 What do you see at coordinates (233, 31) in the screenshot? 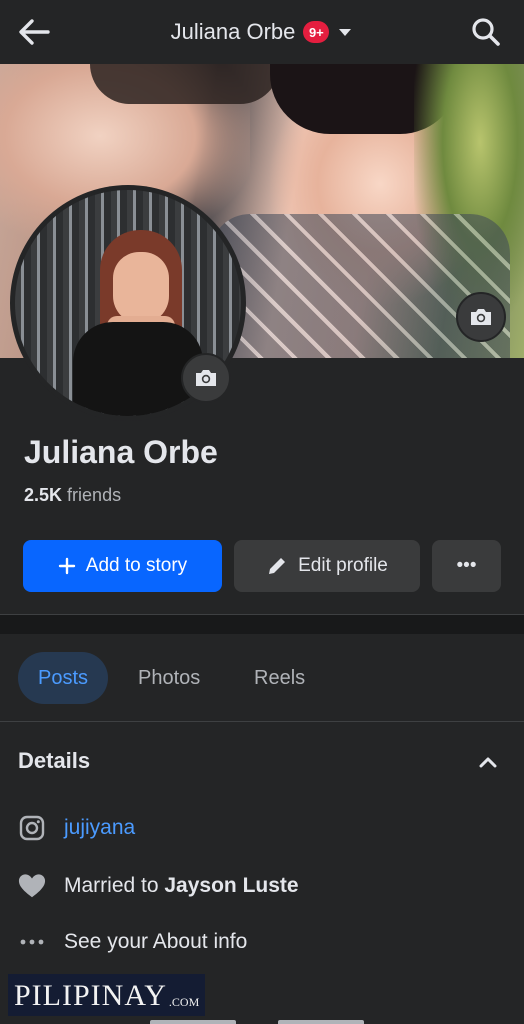
I see `topbar-title: Juliana Orbe` at bounding box center [233, 31].